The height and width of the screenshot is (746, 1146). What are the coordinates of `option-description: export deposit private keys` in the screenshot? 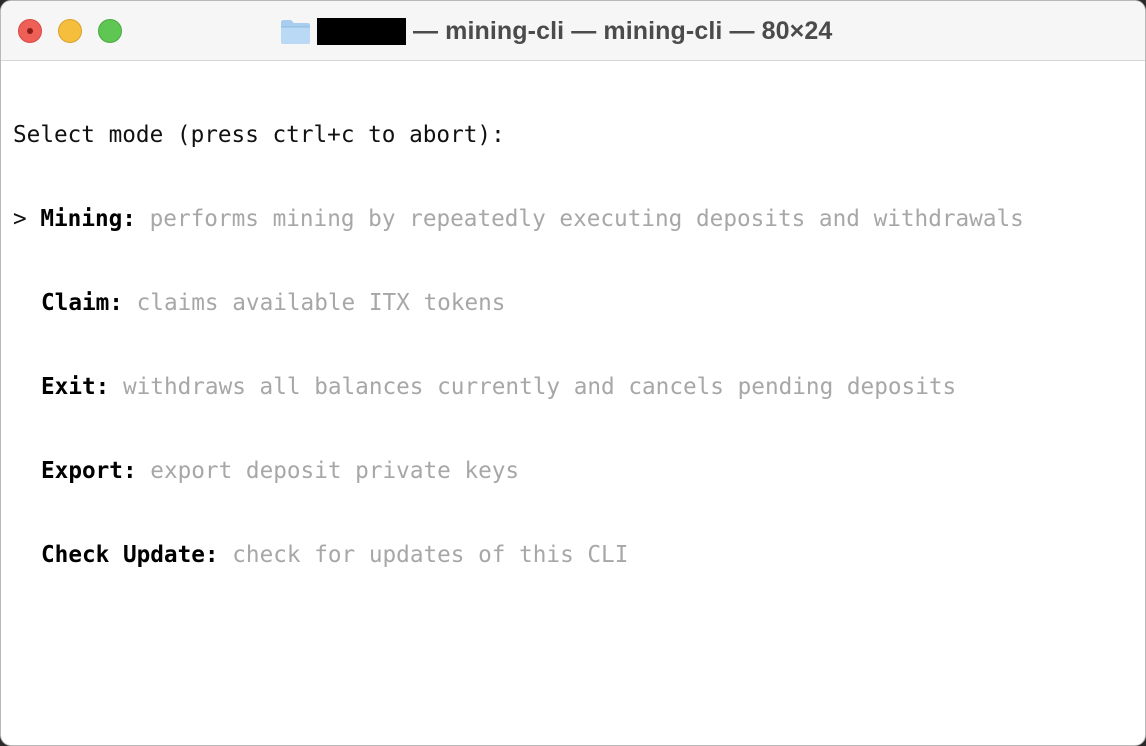 It's located at (335, 471).